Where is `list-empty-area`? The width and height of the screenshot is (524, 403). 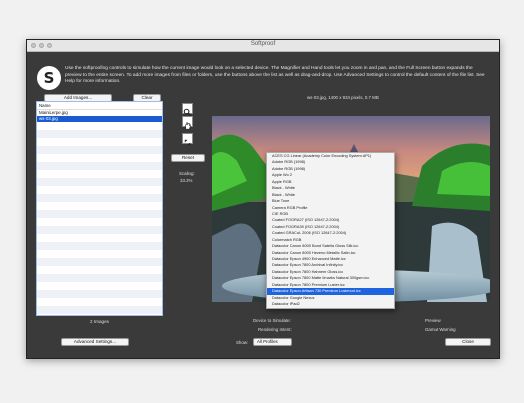 list-empty-area is located at coordinates (99, 218).